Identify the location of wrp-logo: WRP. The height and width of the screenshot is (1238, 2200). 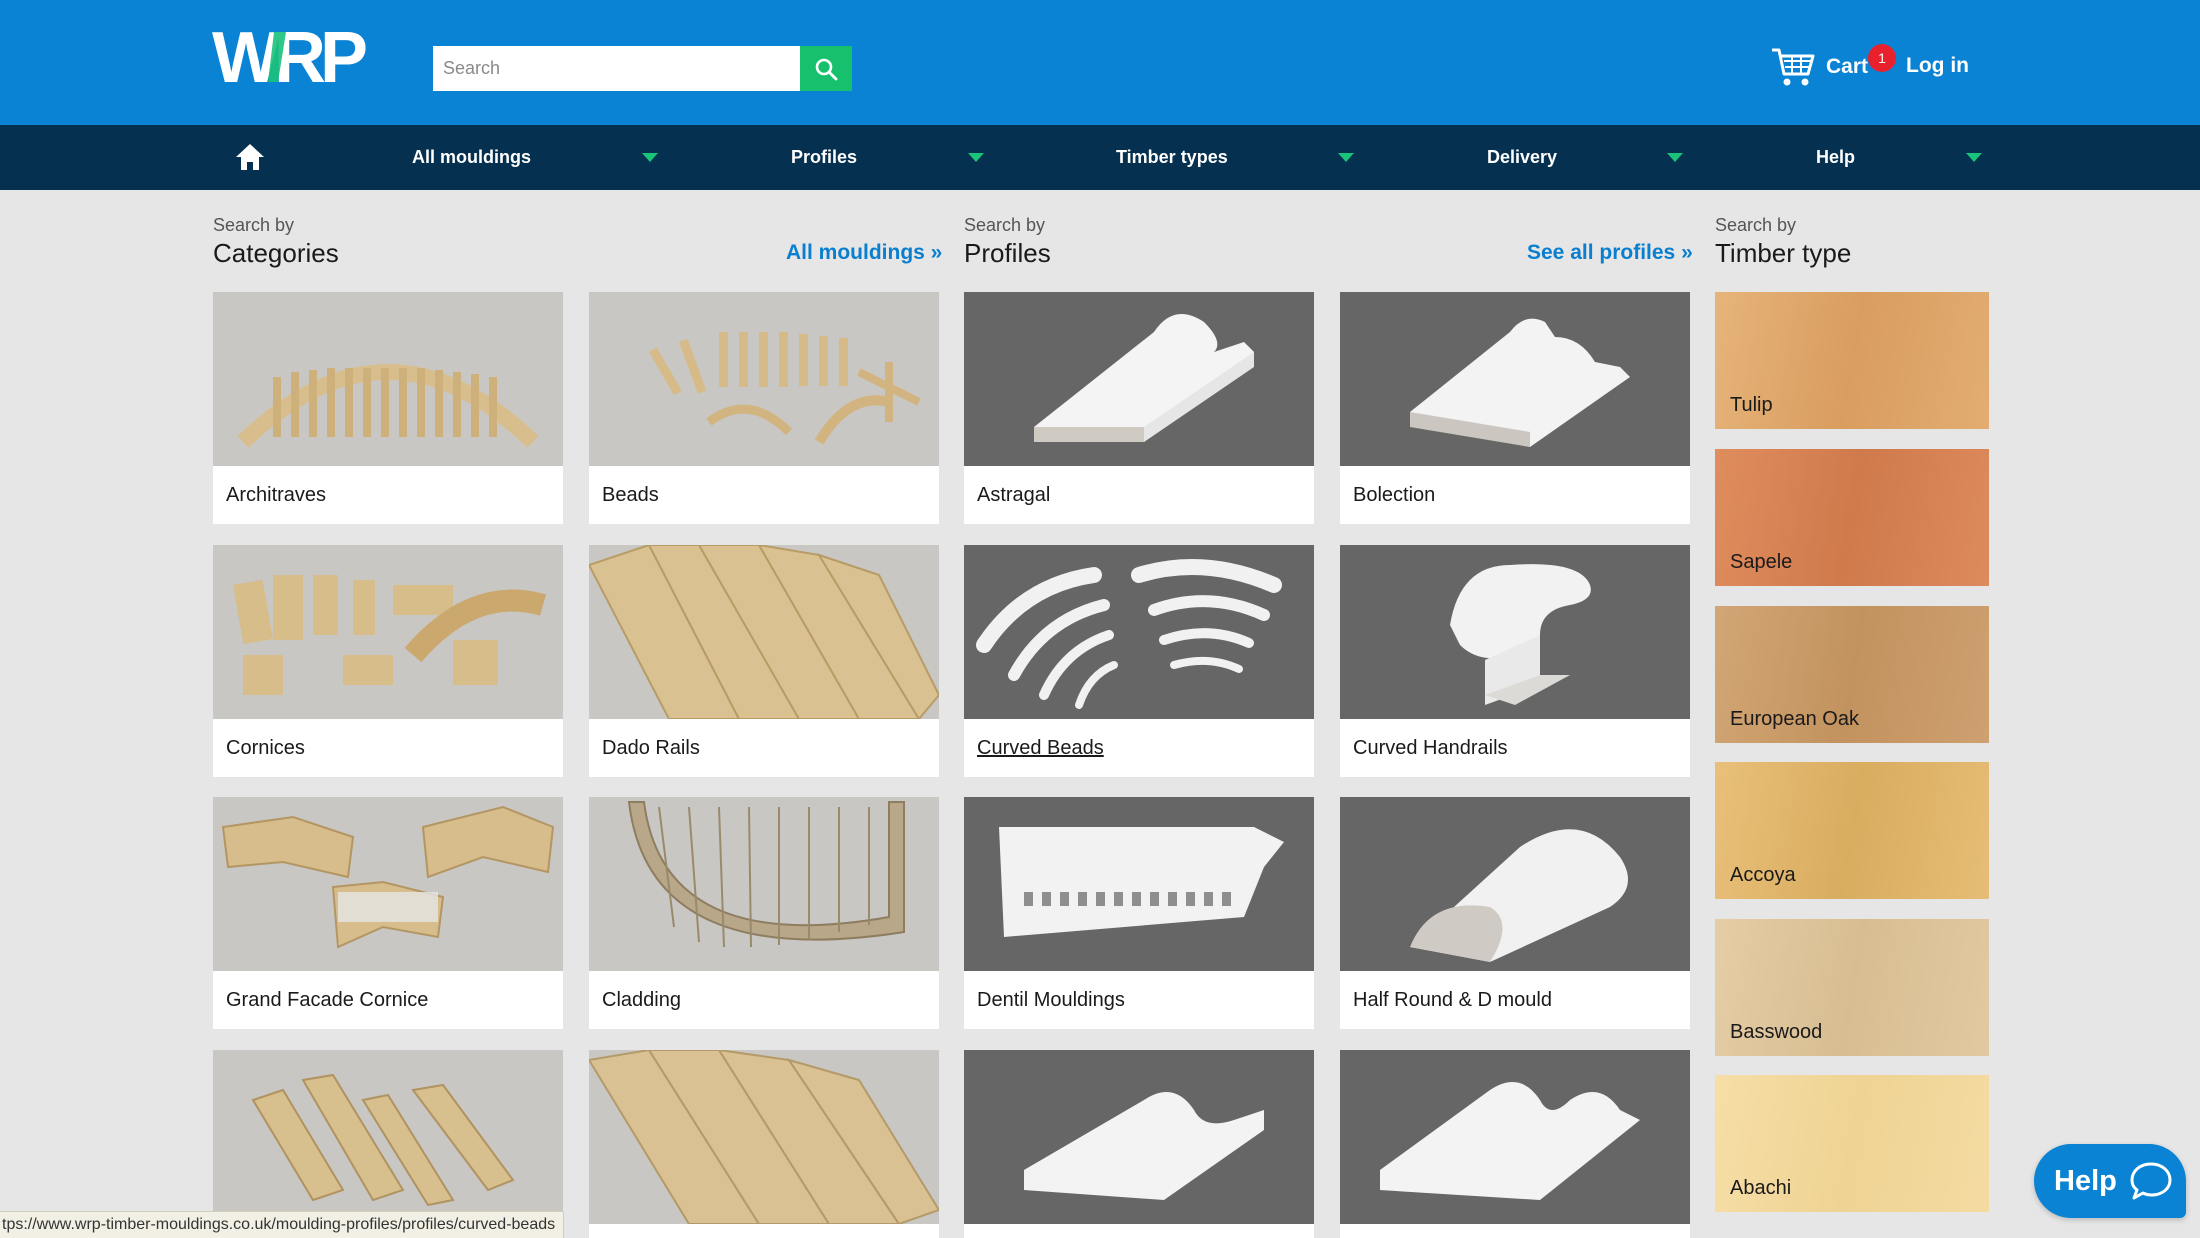
(301, 57).